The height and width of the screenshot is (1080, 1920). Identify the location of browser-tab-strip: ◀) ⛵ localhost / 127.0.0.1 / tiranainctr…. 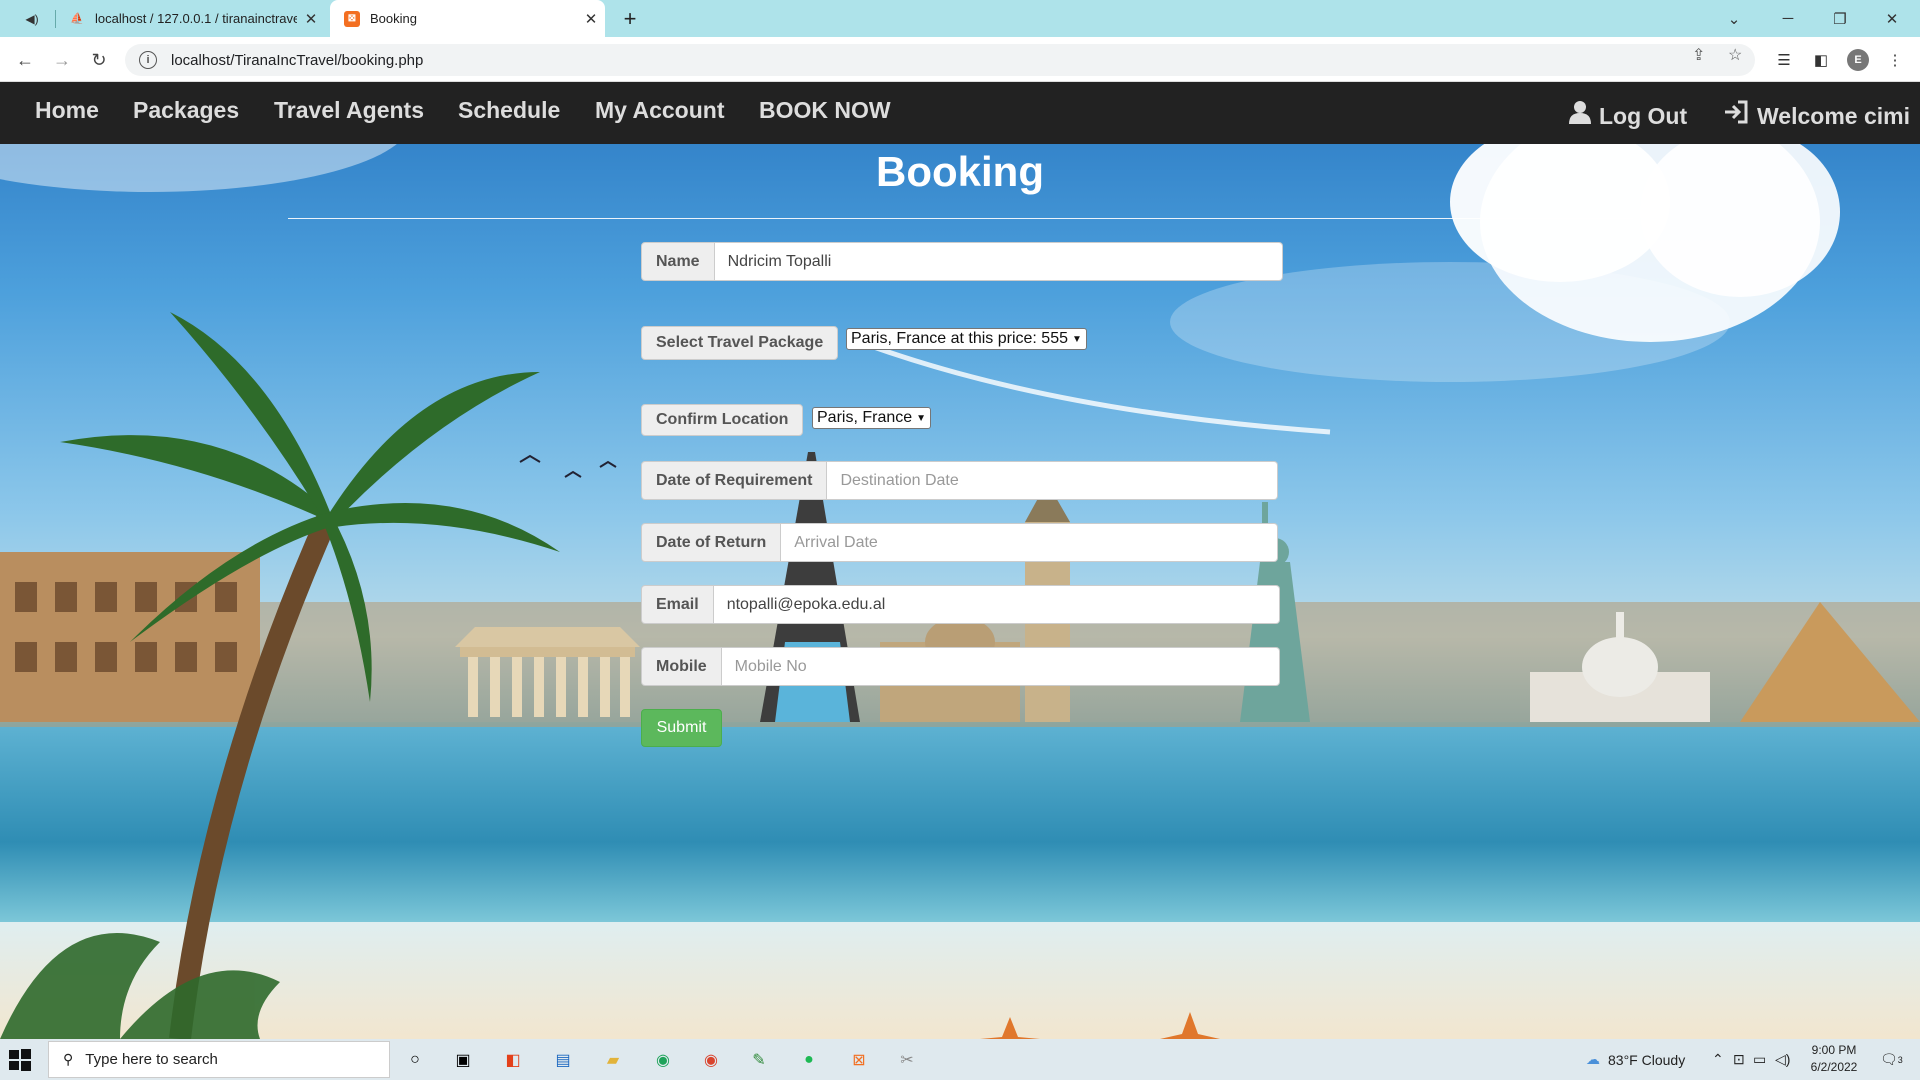
(960, 18).